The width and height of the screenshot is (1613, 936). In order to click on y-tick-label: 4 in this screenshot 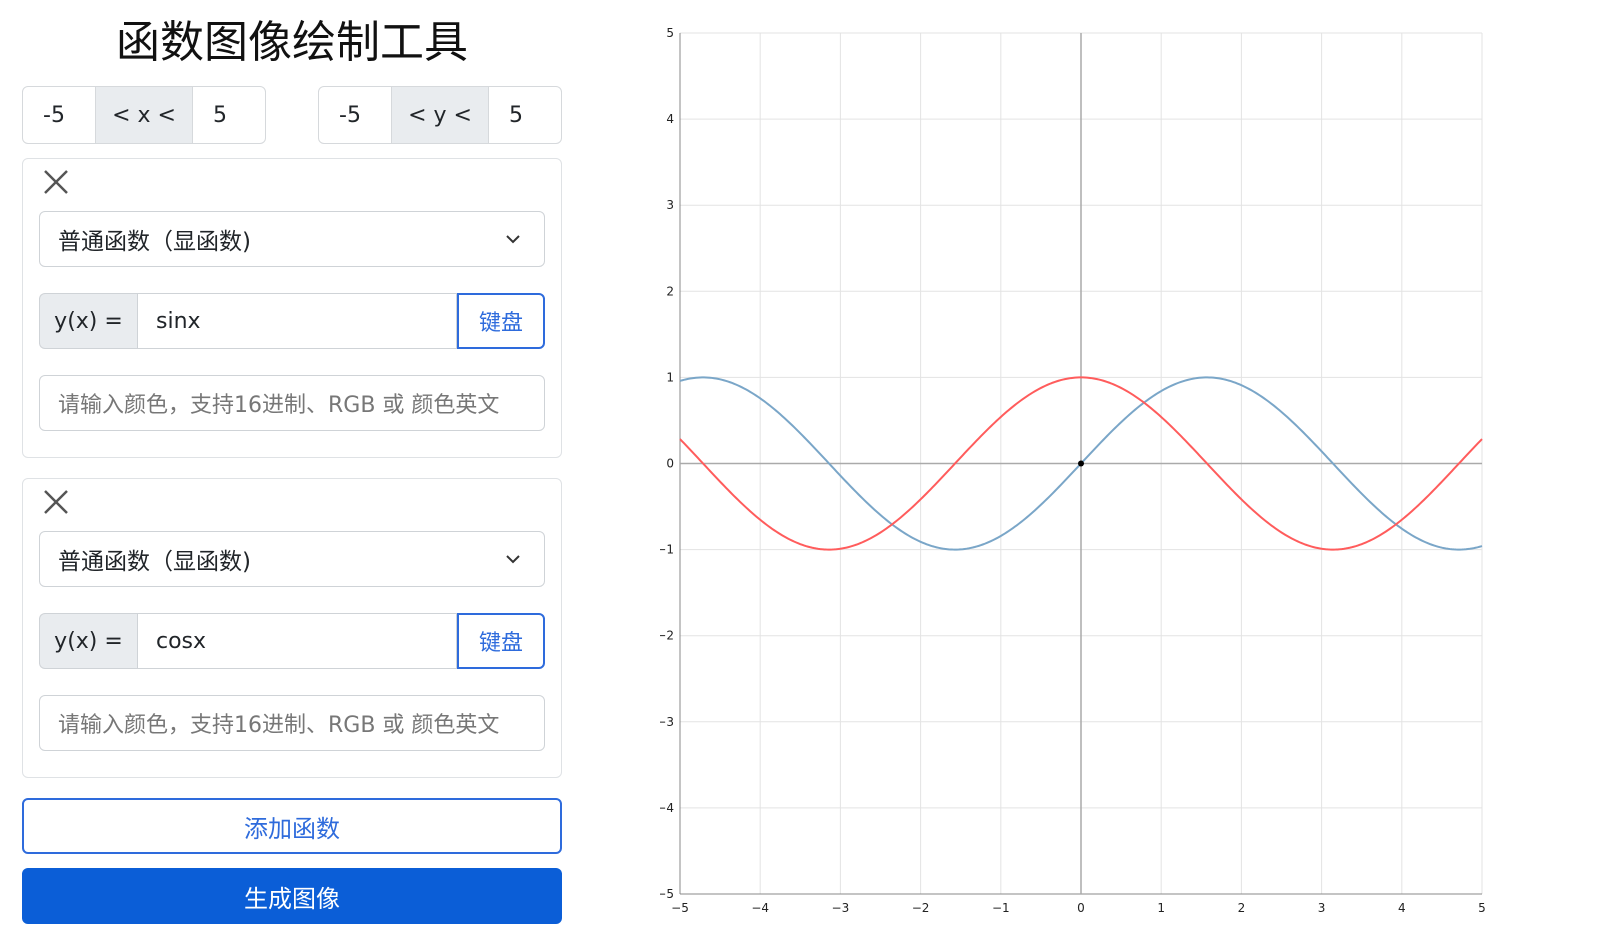, I will do `click(670, 119)`.